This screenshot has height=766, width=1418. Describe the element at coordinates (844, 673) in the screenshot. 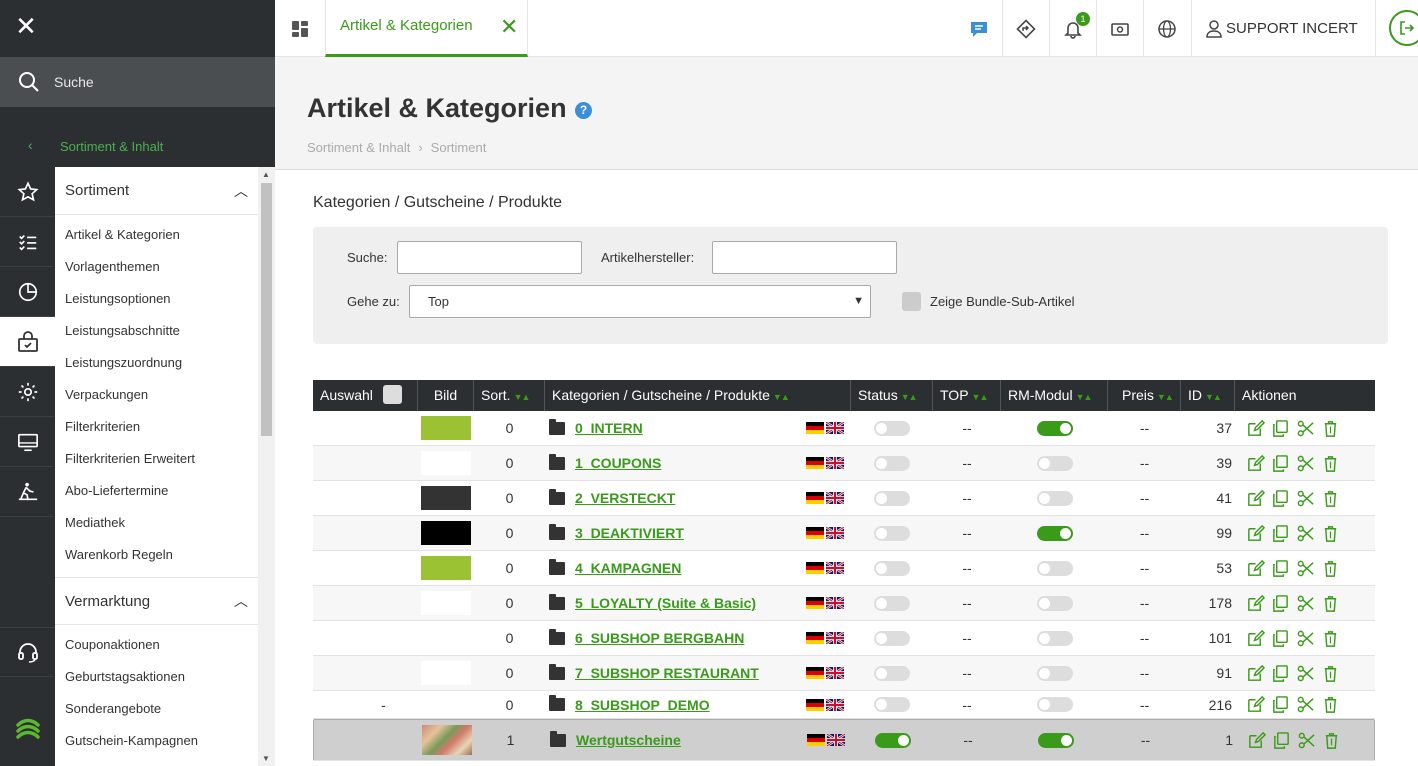

I see `table-row: 0 7_SUBSHOP RESTAURANT -- -- 91` at that location.